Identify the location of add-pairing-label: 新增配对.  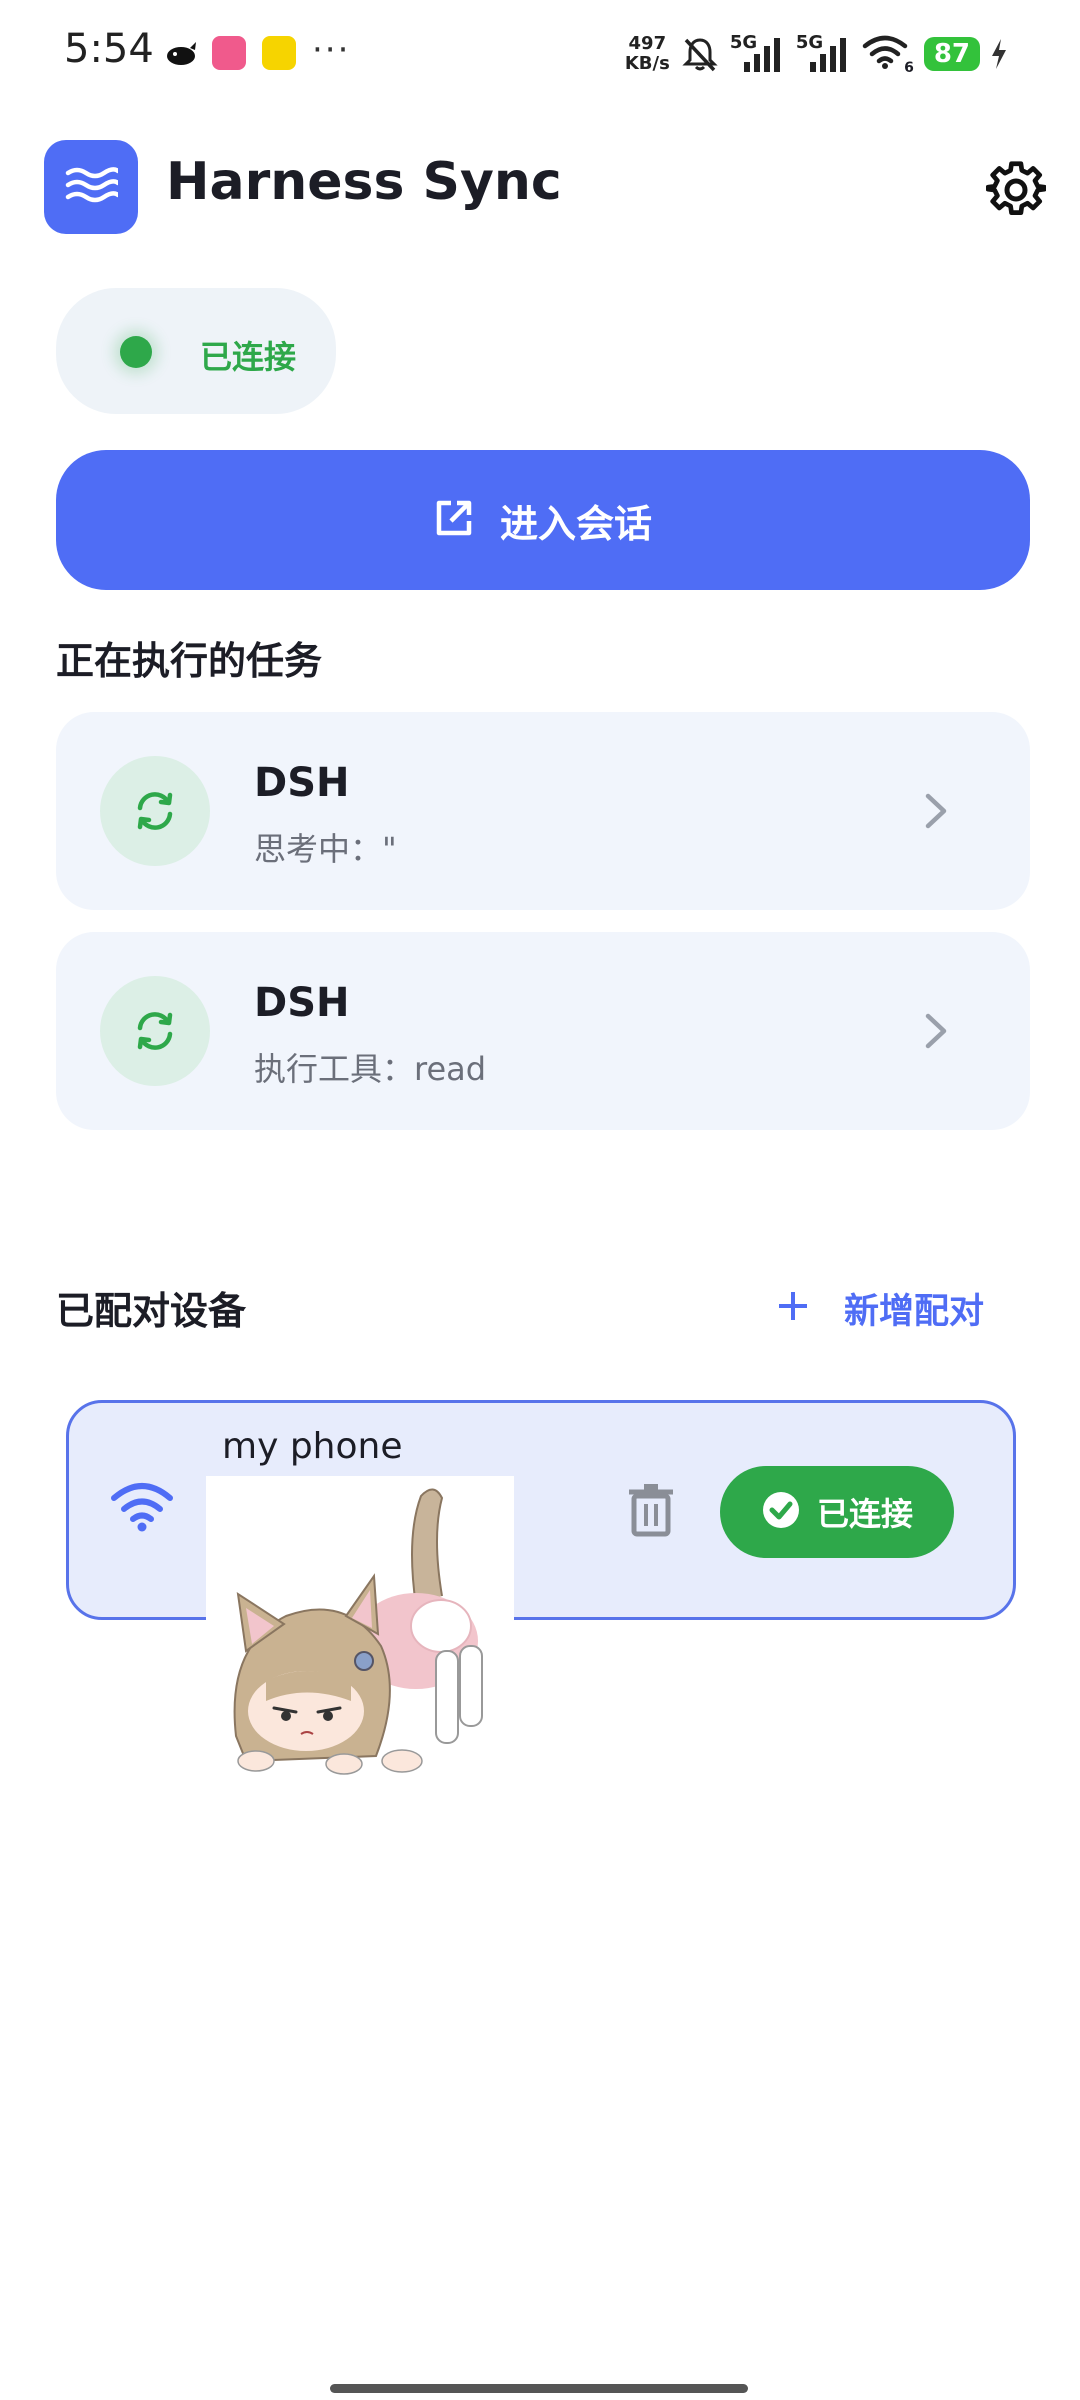
(914, 1311).